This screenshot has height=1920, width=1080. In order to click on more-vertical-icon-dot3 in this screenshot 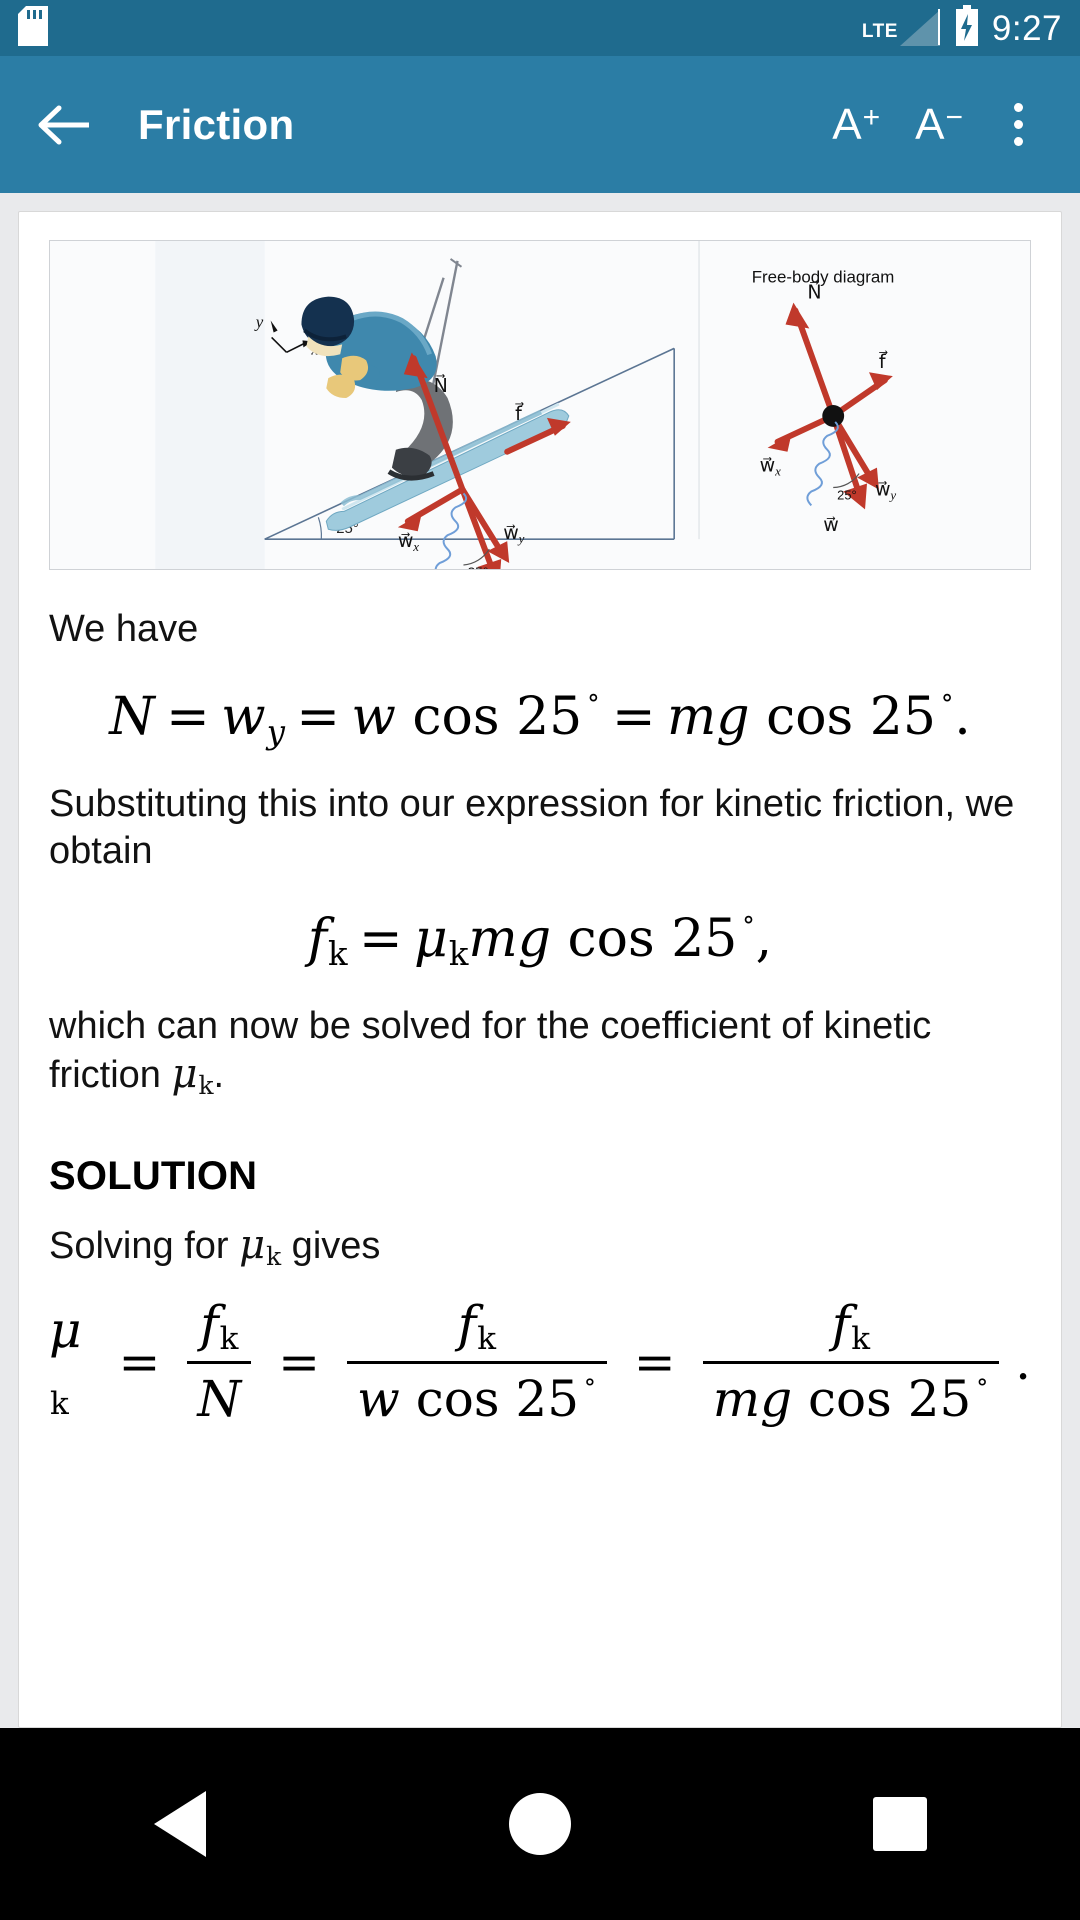, I will do `click(1018, 141)`.